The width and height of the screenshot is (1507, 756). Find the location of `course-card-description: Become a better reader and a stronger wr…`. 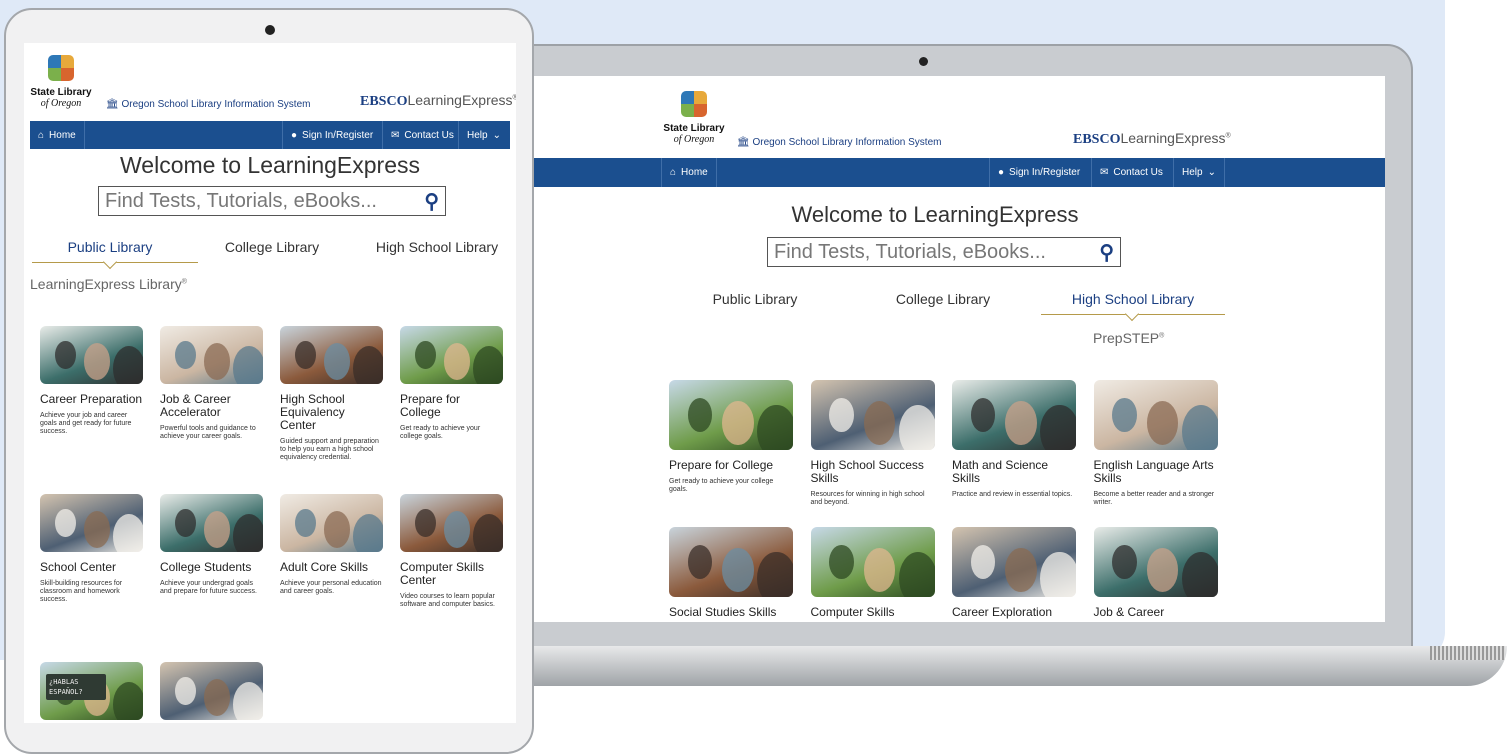

course-card-description: Become a better reader and a stronger wr… is located at coordinates (1154, 498).